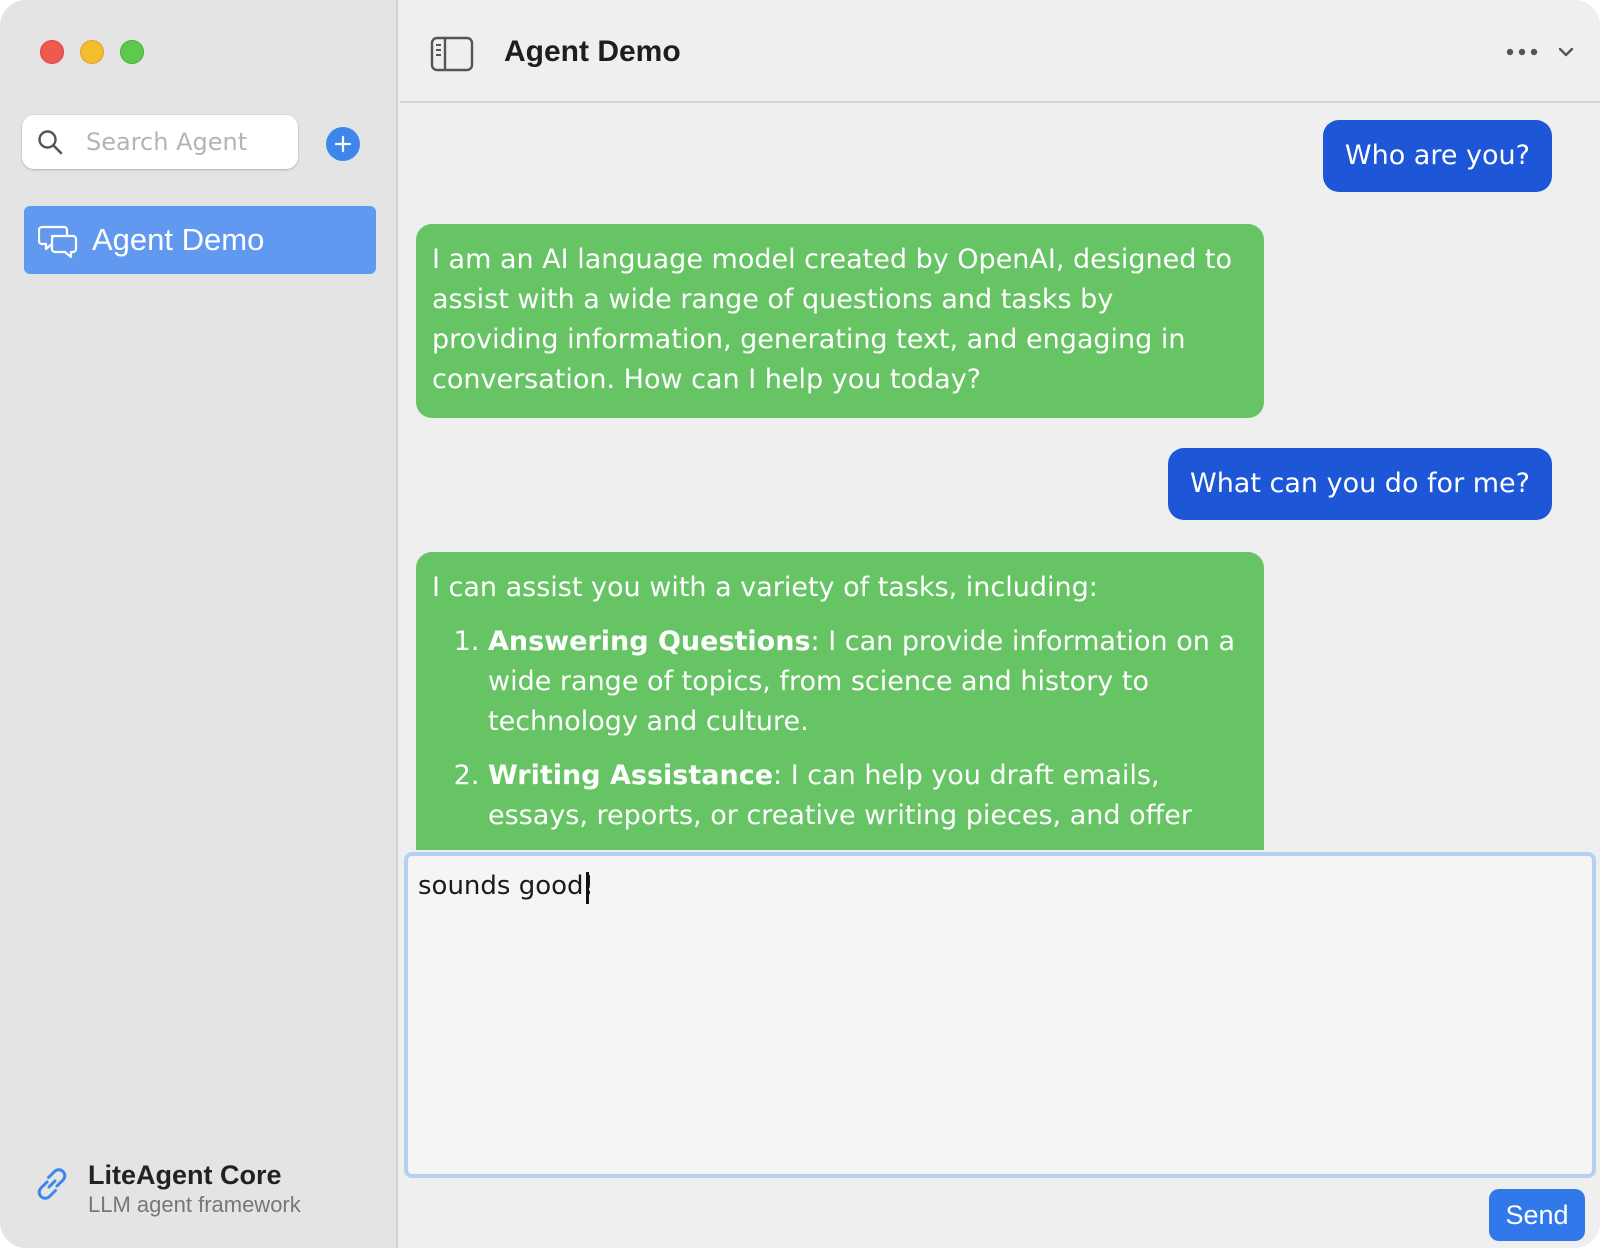 Image resolution: width=1600 pixels, height=1248 pixels. What do you see at coordinates (178, 239) in the screenshot?
I see `sidebar-item-label: Agent Demo` at bounding box center [178, 239].